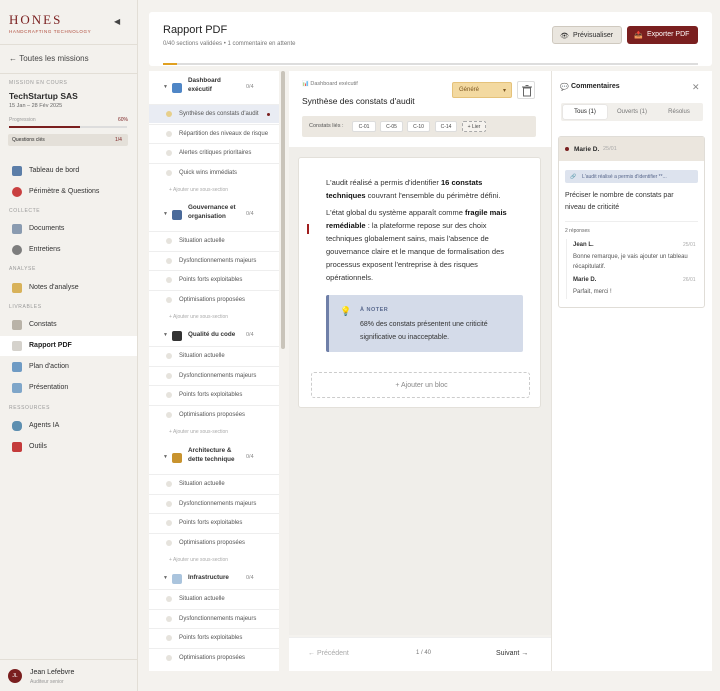 Image resolution: width=720 pixels, height=691 pixels. I want to click on outline-section: ▼ Gouvernance et organisation 0/4, so click(214, 214).